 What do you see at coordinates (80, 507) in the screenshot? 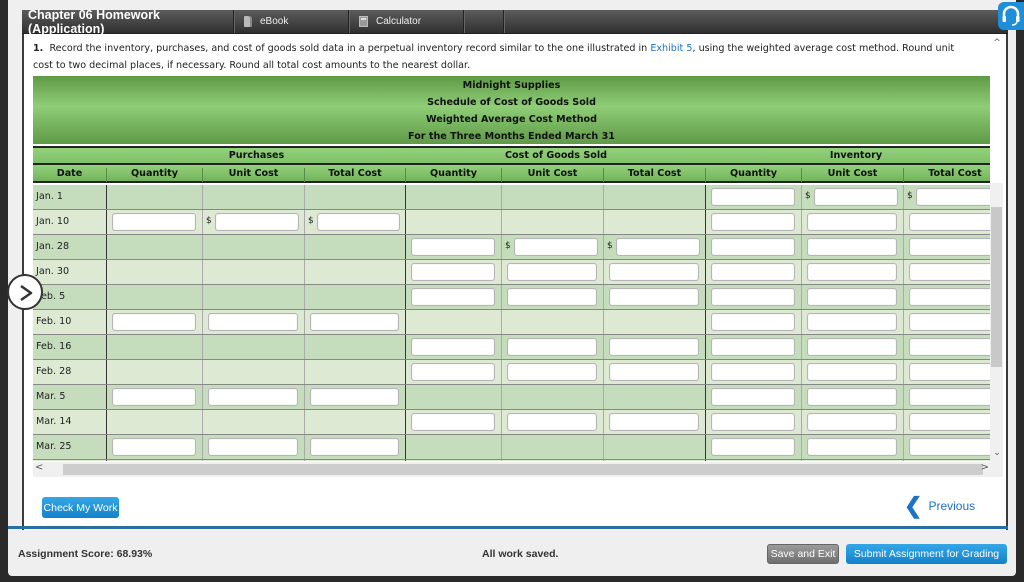
I see `check-my-work-button: Check My Work` at bounding box center [80, 507].